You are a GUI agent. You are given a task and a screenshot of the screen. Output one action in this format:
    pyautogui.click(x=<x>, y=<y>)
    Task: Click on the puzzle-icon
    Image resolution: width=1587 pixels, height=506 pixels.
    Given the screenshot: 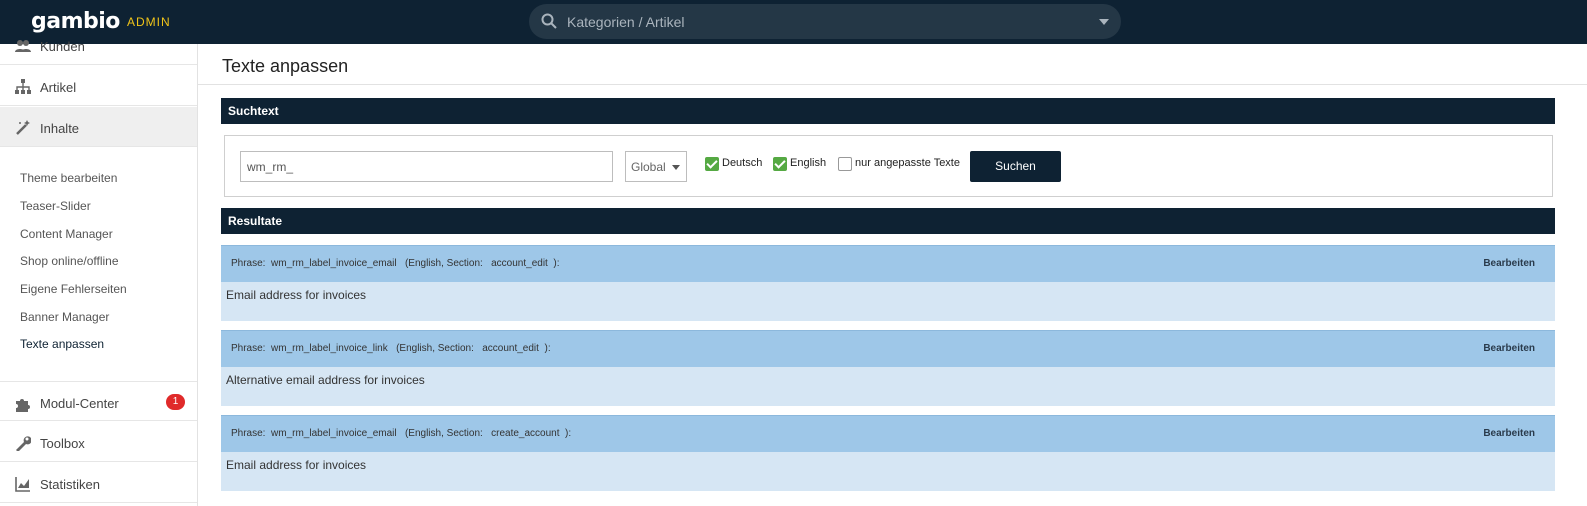 What is the action you would take?
    pyautogui.click(x=23, y=405)
    